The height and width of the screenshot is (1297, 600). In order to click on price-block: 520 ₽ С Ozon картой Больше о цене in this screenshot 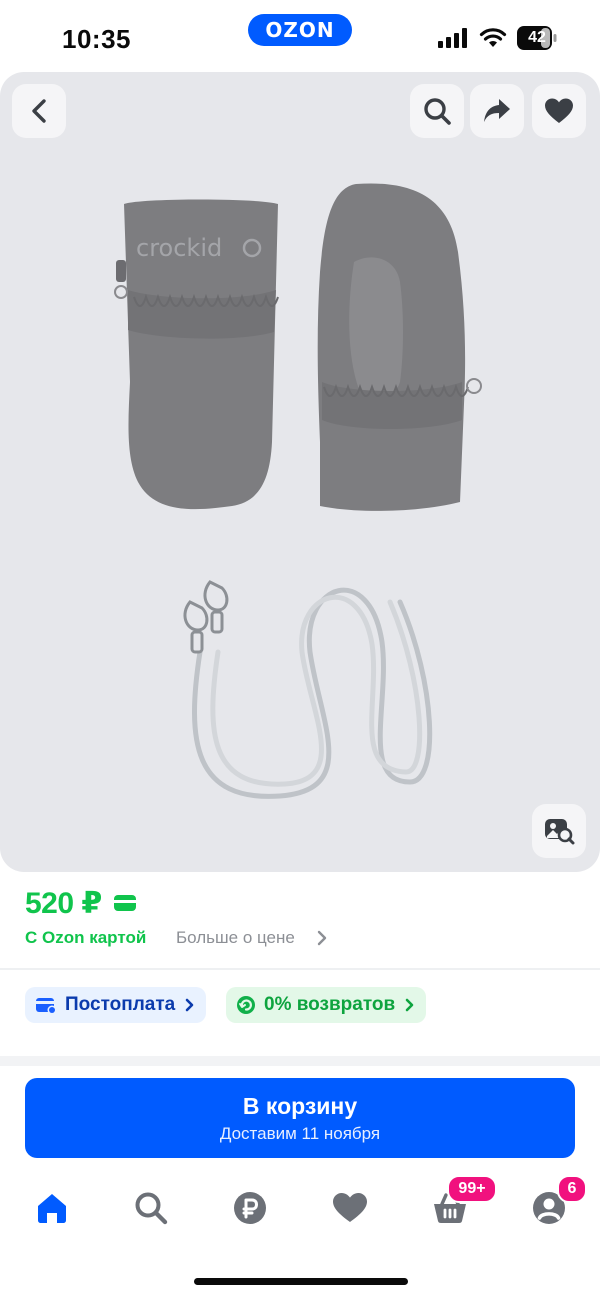, I will do `click(300, 919)`.